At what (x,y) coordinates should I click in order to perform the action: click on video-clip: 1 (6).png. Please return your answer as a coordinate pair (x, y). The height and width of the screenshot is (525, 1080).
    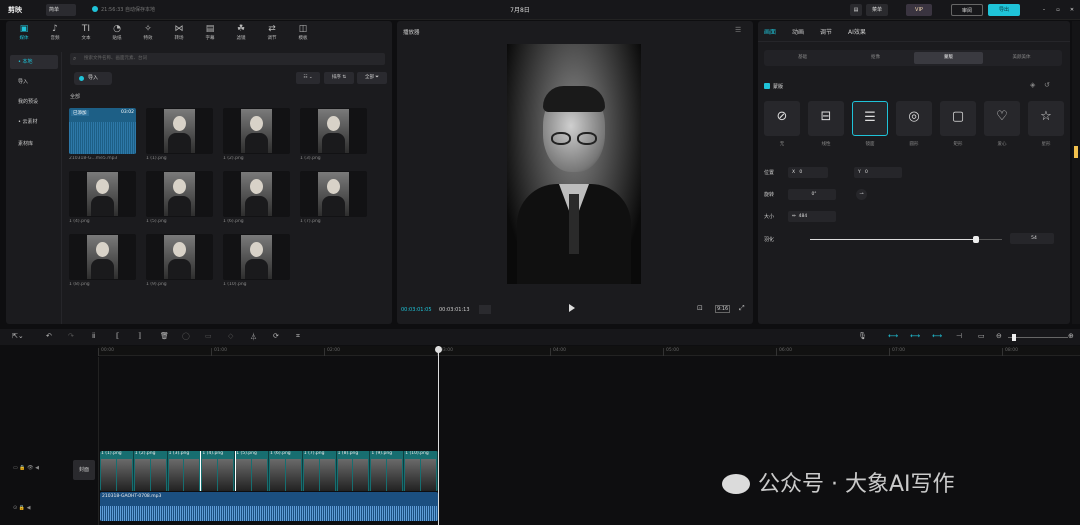
    Looking at the image, I should click on (286, 471).